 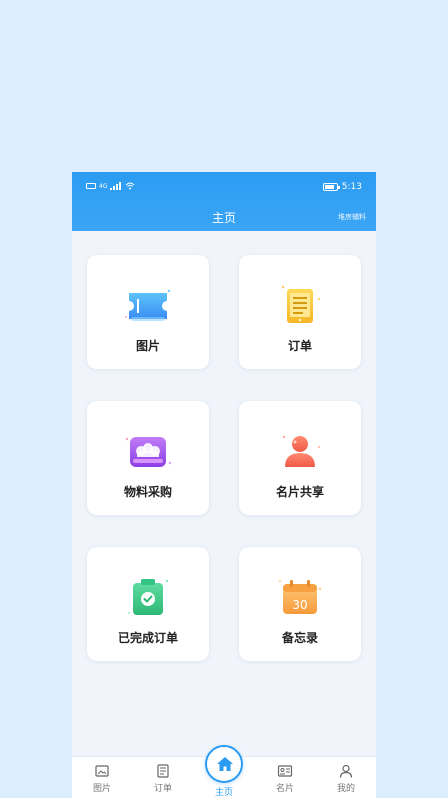 I want to click on home-icon, so click(x=225, y=764).